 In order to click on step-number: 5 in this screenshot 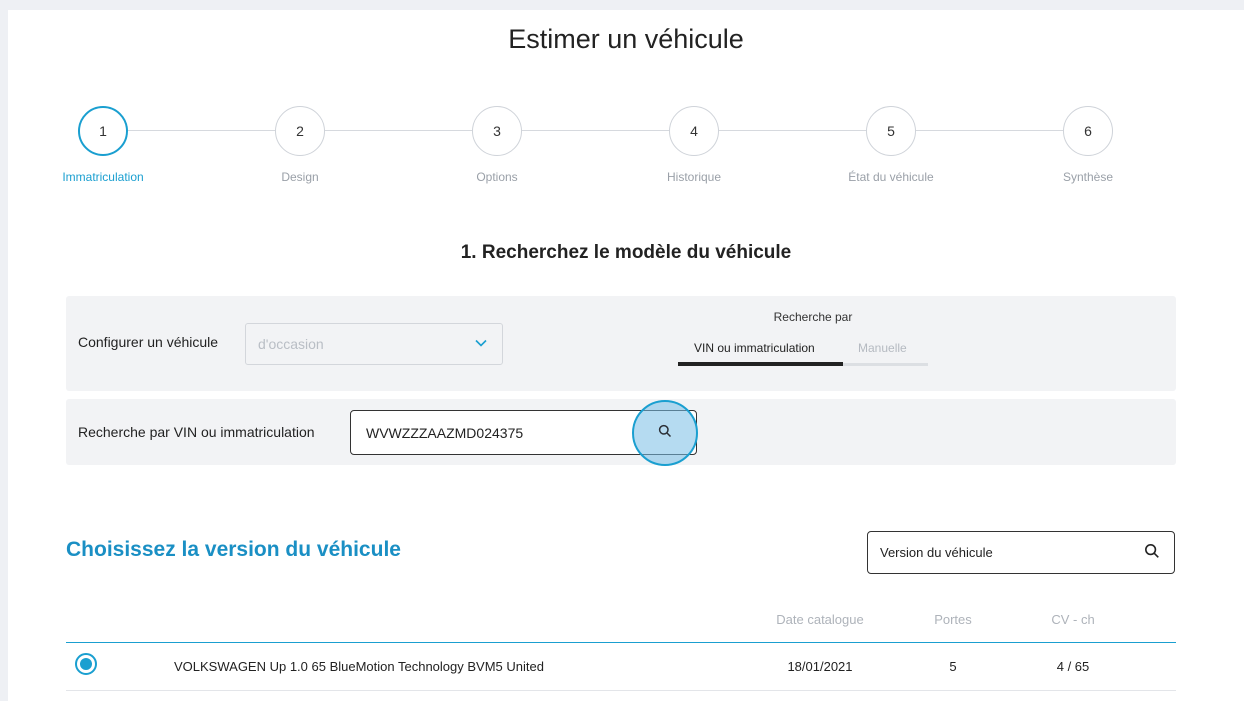, I will do `click(891, 131)`.